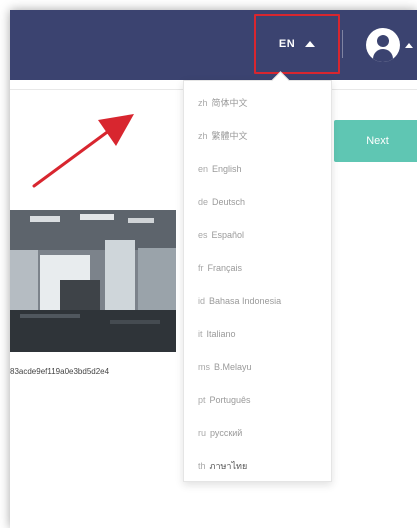 This screenshot has height=528, width=417. Describe the element at coordinates (257, 169) in the screenshot. I see `language-option-en: en English` at that location.